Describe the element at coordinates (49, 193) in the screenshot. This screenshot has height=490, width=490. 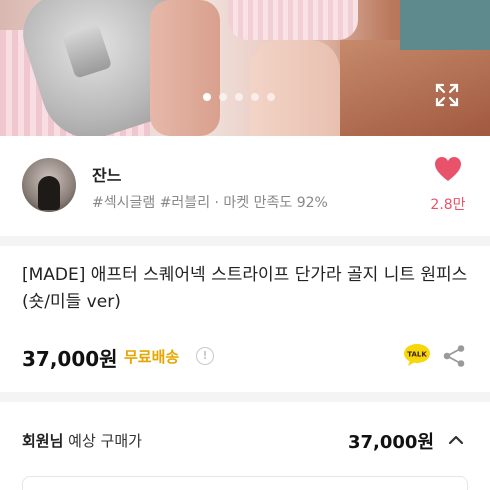
I see `avatar-figure` at that location.